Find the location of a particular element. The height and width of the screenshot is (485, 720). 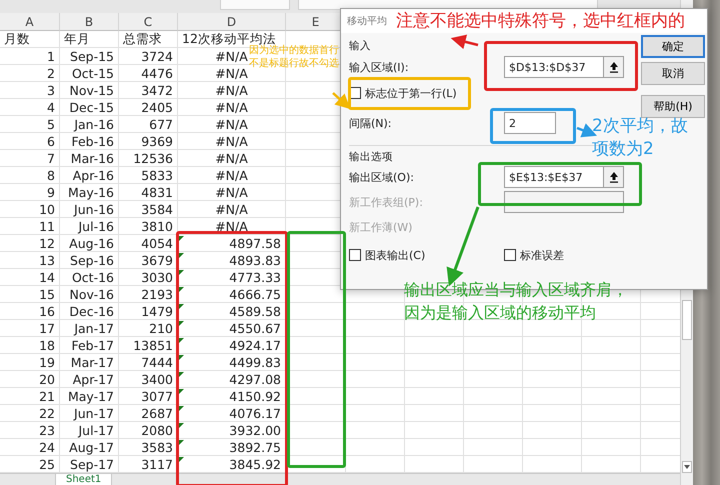

table-cell: 20 is located at coordinates (47, 379).